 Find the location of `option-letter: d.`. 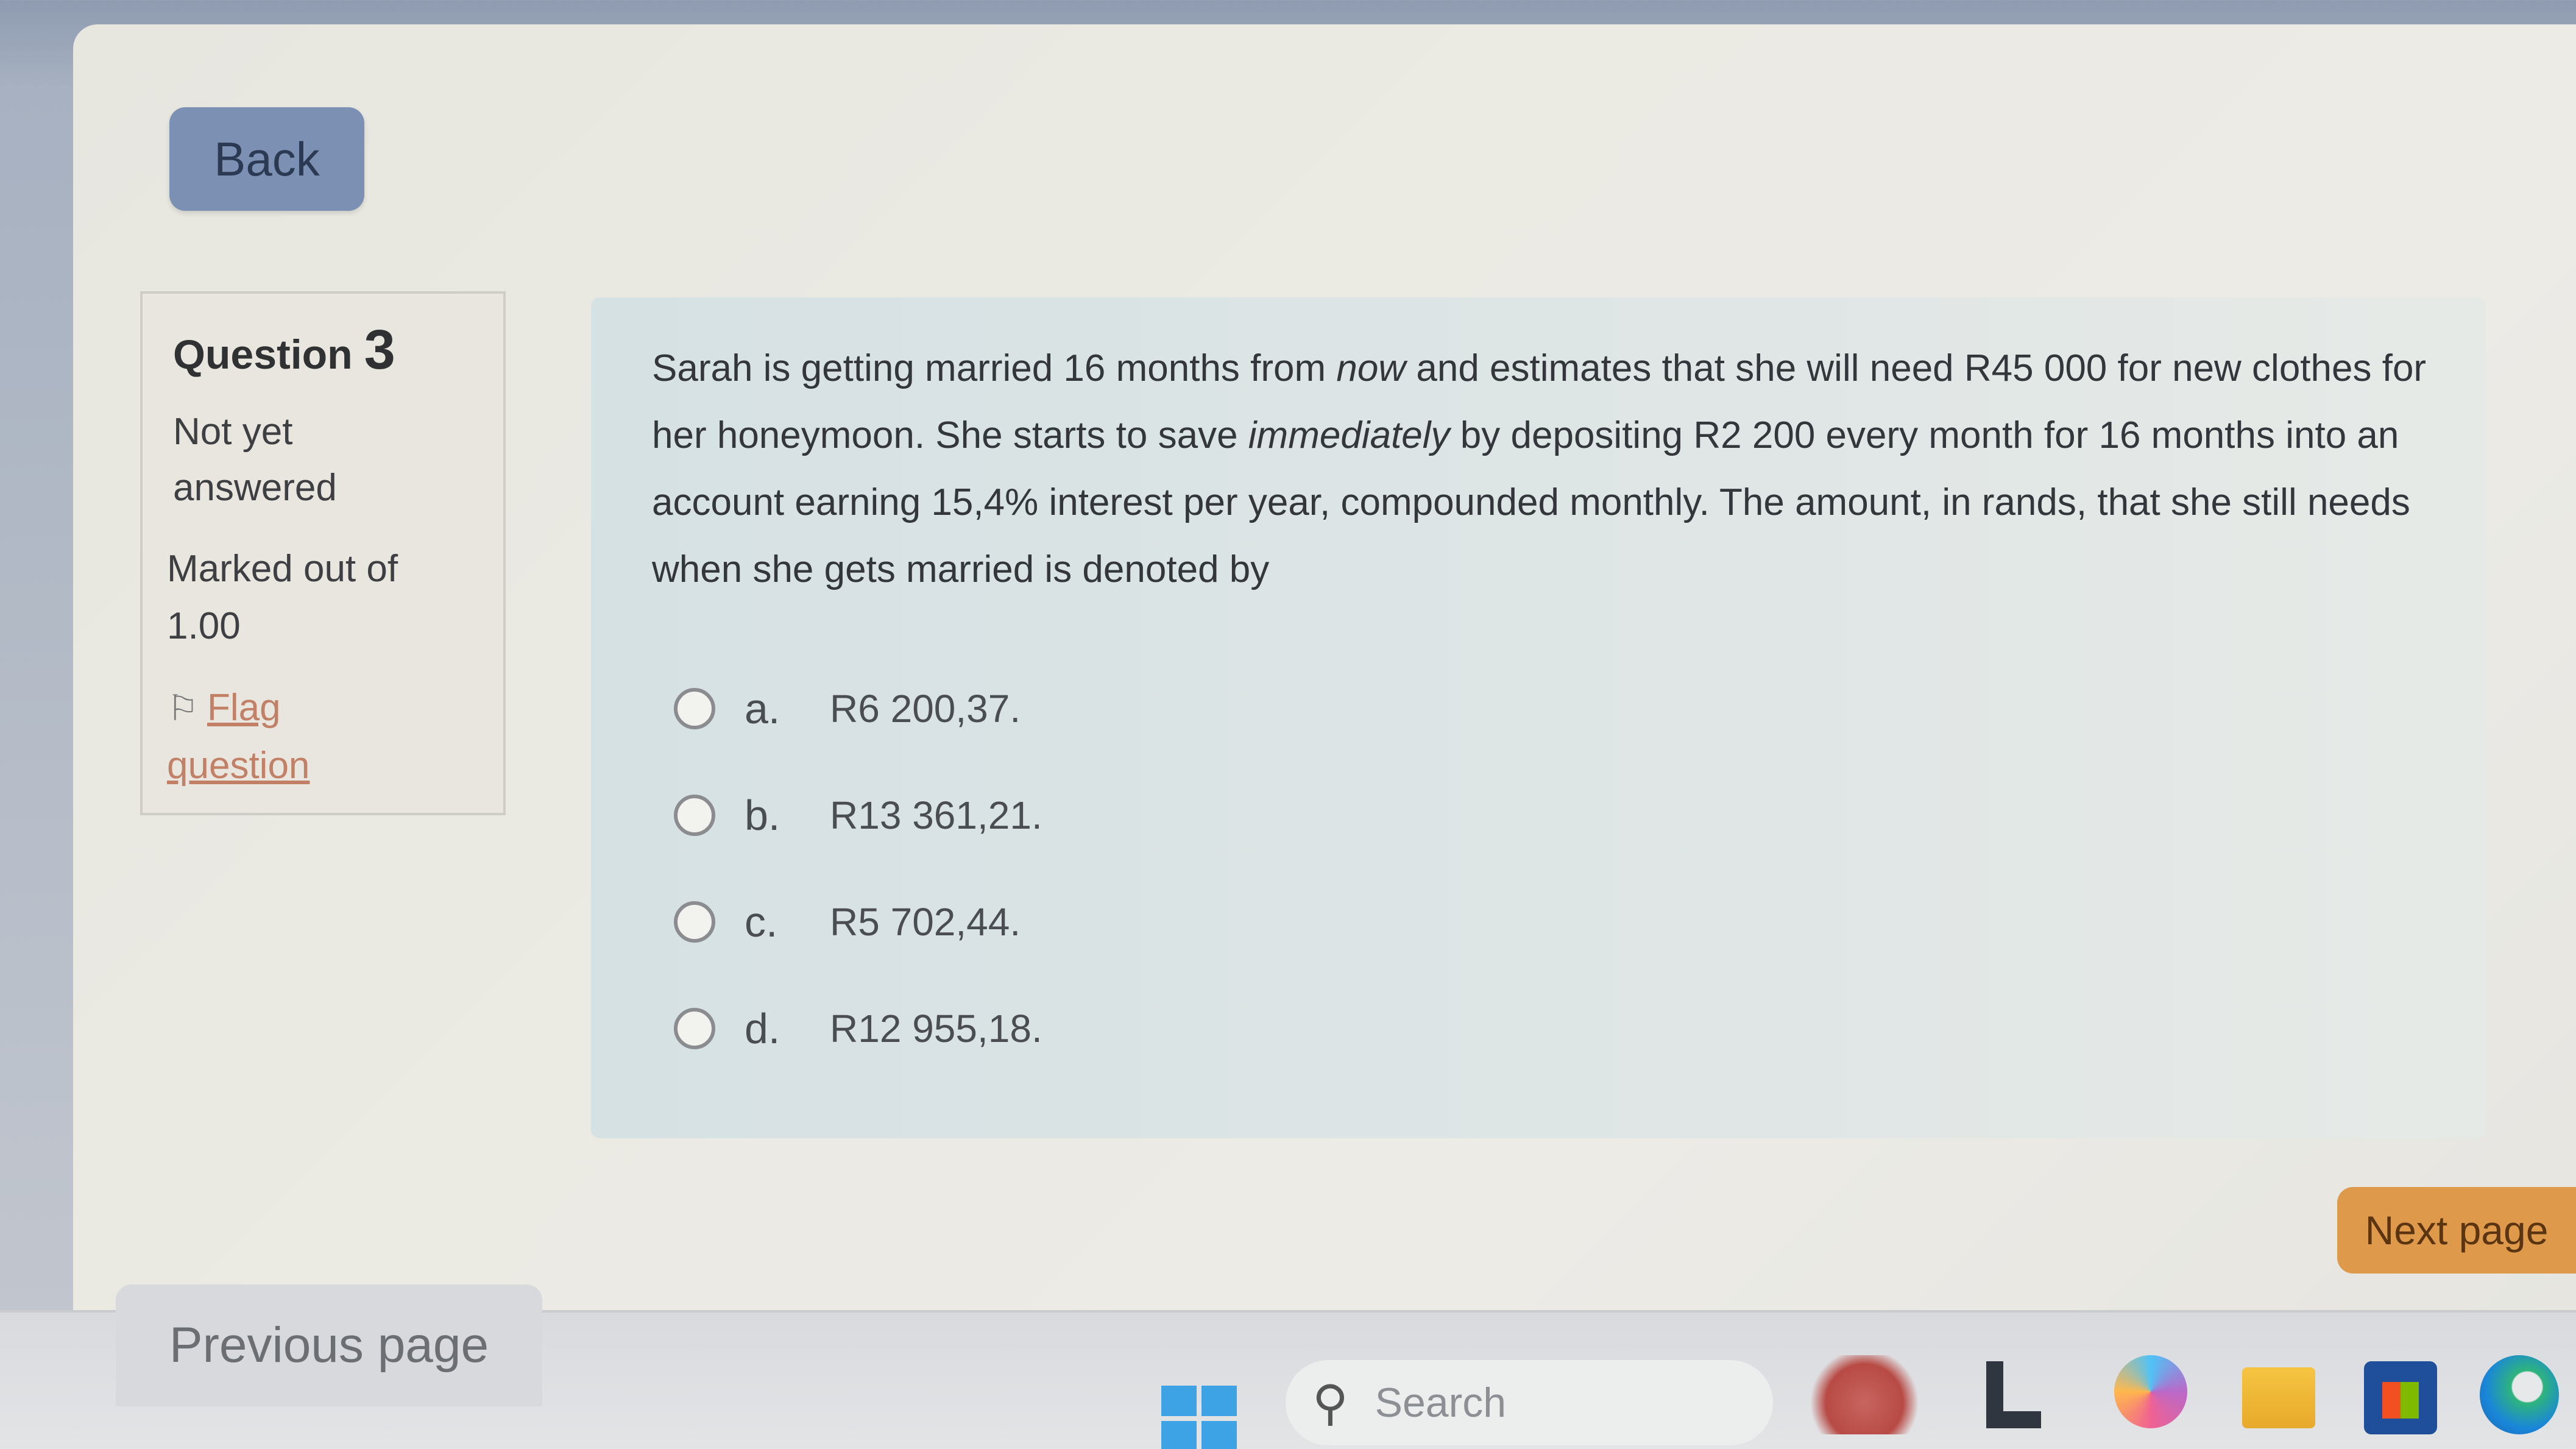

option-letter: d. is located at coordinates (762, 1028).